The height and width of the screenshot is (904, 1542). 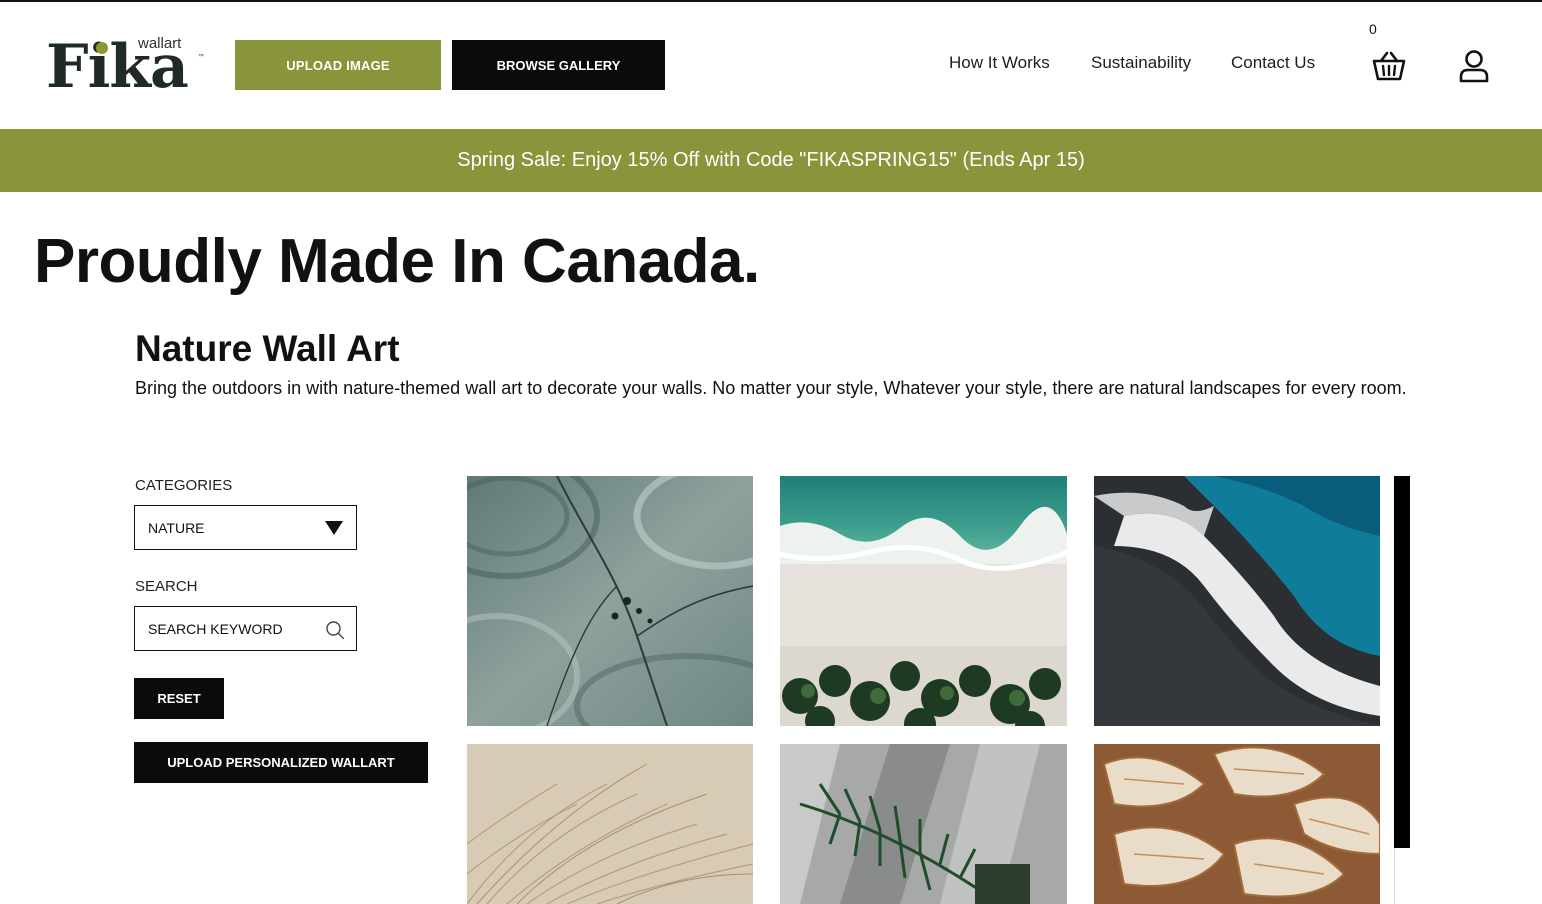 I want to click on search-box, so click(x=245, y=628).